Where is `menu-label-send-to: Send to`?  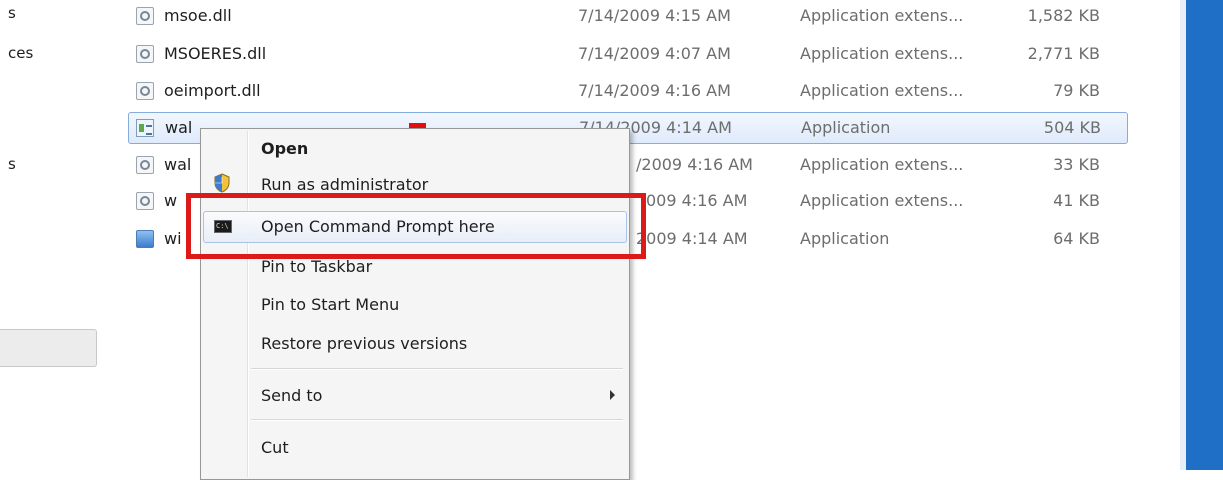 menu-label-send-to: Send to is located at coordinates (292, 395).